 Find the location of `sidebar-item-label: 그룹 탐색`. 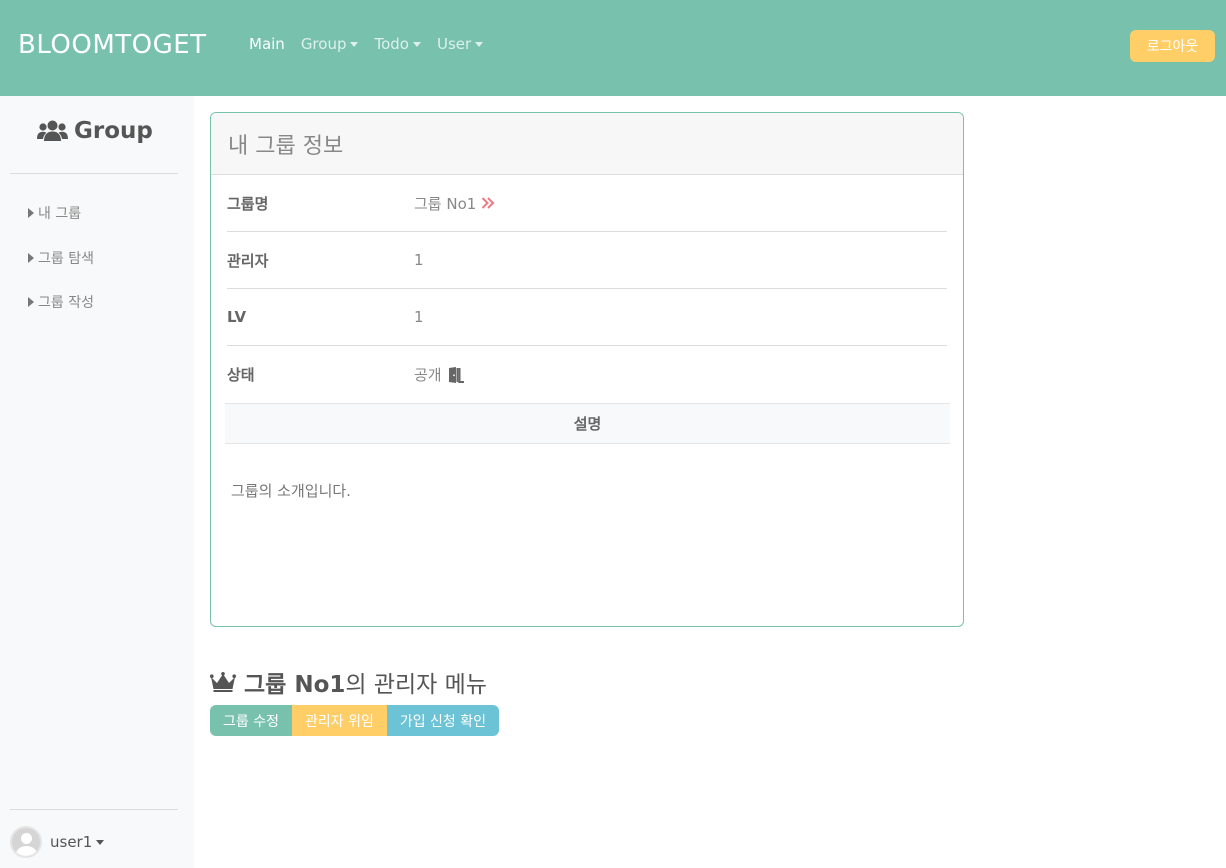

sidebar-item-label: 그룹 탐색 is located at coordinates (66, 259).